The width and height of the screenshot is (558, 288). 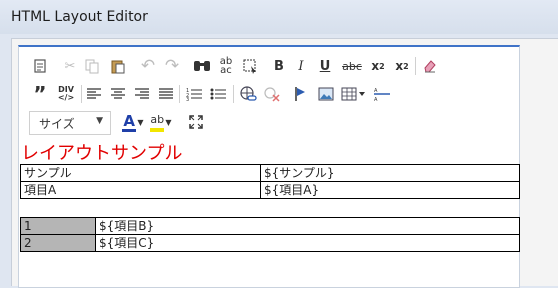 What do you see at coordinates (307, 243) in the screenshot?
I see `table-cell: ${項目C}` at bounding box center [307, 243].